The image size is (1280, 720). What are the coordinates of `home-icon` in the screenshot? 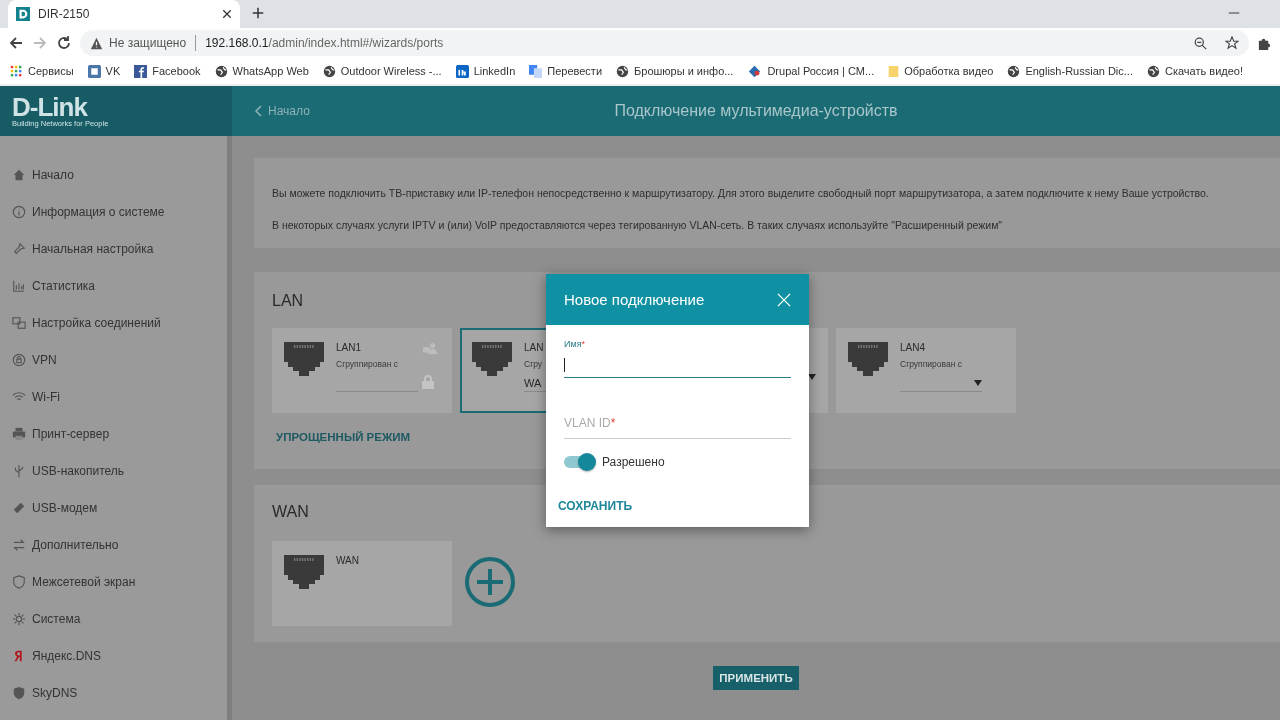 It's located at (19, 174).